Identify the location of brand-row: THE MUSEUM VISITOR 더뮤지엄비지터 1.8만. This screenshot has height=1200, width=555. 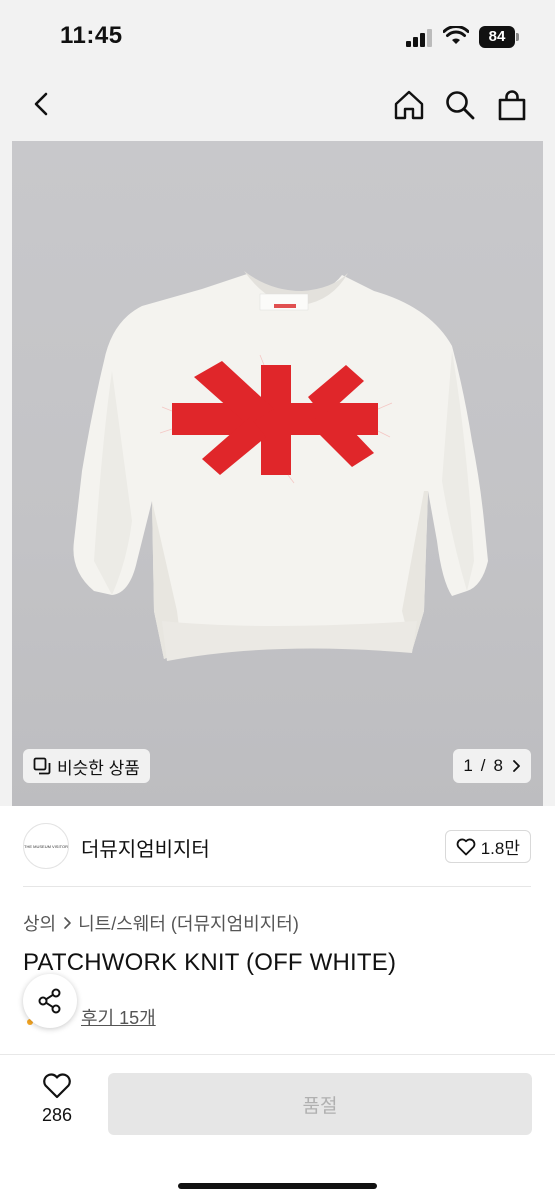
(277, 846).